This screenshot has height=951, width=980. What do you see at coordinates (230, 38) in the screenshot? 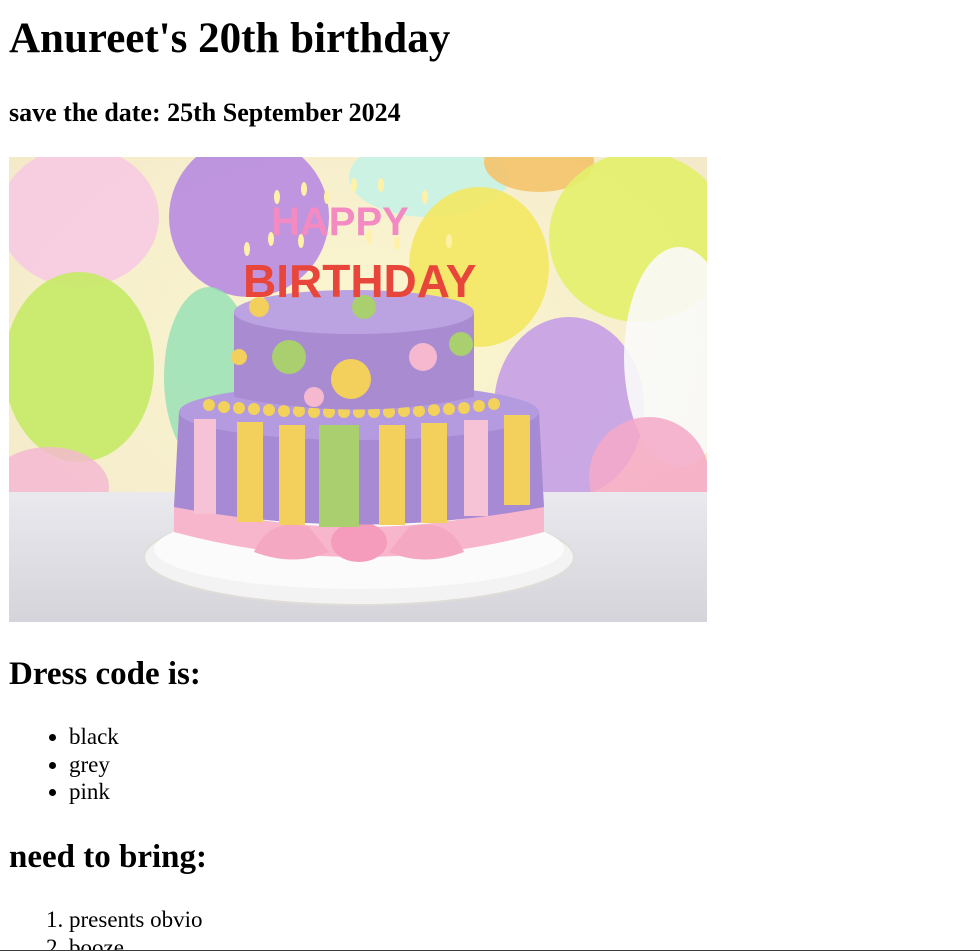
I see `page-title: Anureet's 20th birthday` at bounding box center [230, 38].